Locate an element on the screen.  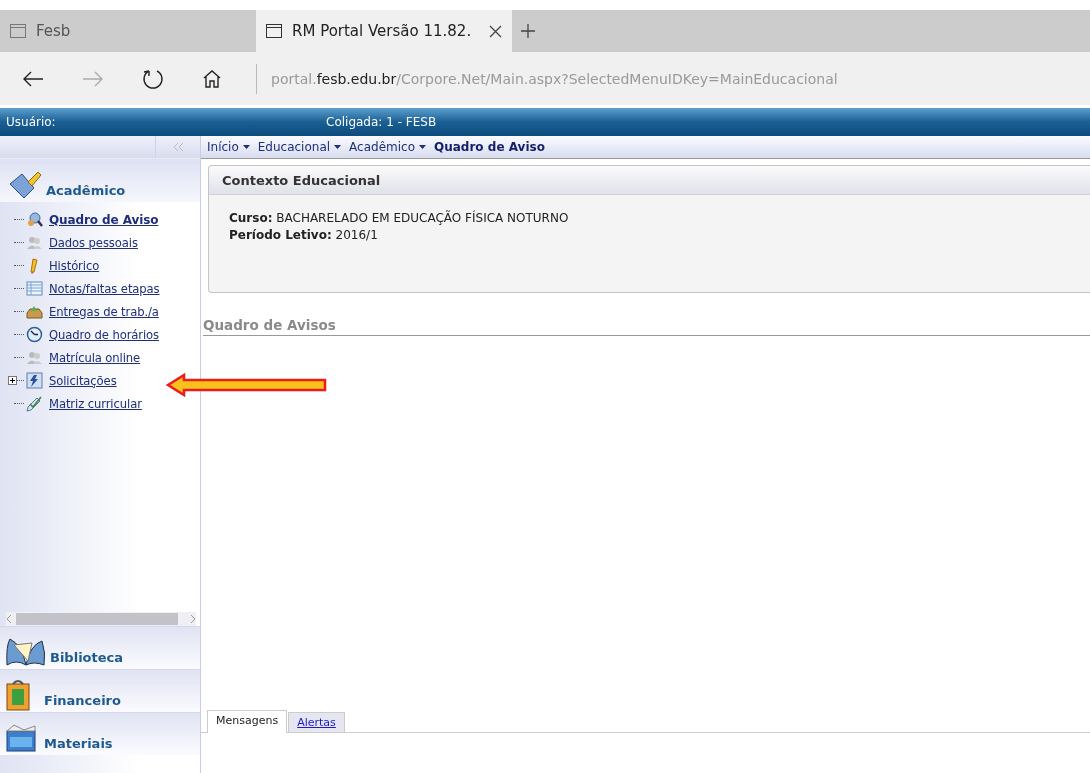
breadcrumb-link: Educacional is located at coordinates (299, 147).